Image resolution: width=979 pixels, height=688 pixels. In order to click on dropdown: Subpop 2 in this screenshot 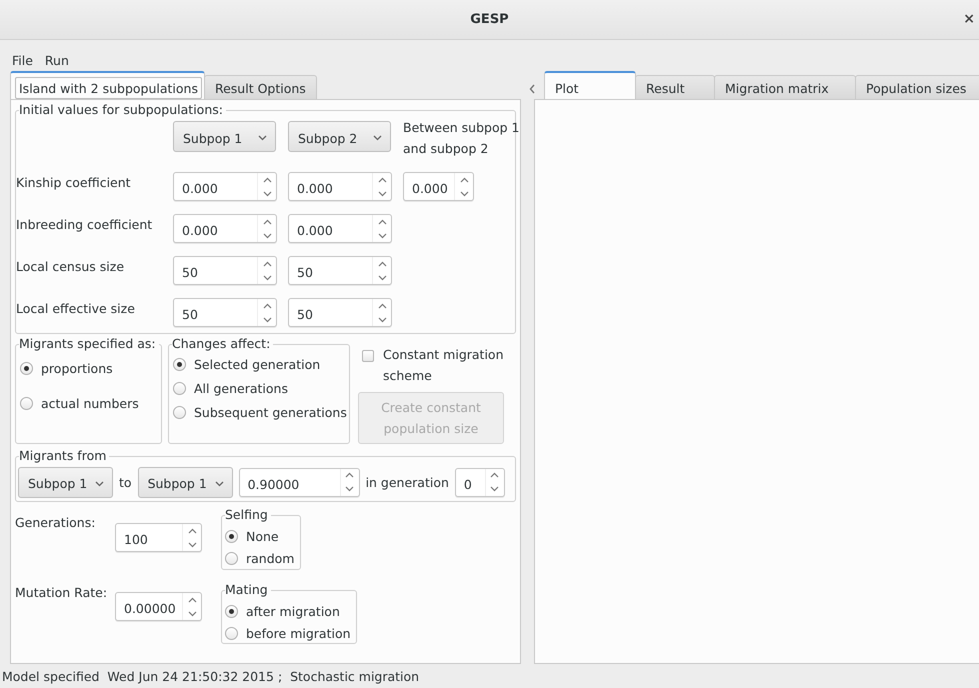, I will do `click(339, 136)`.